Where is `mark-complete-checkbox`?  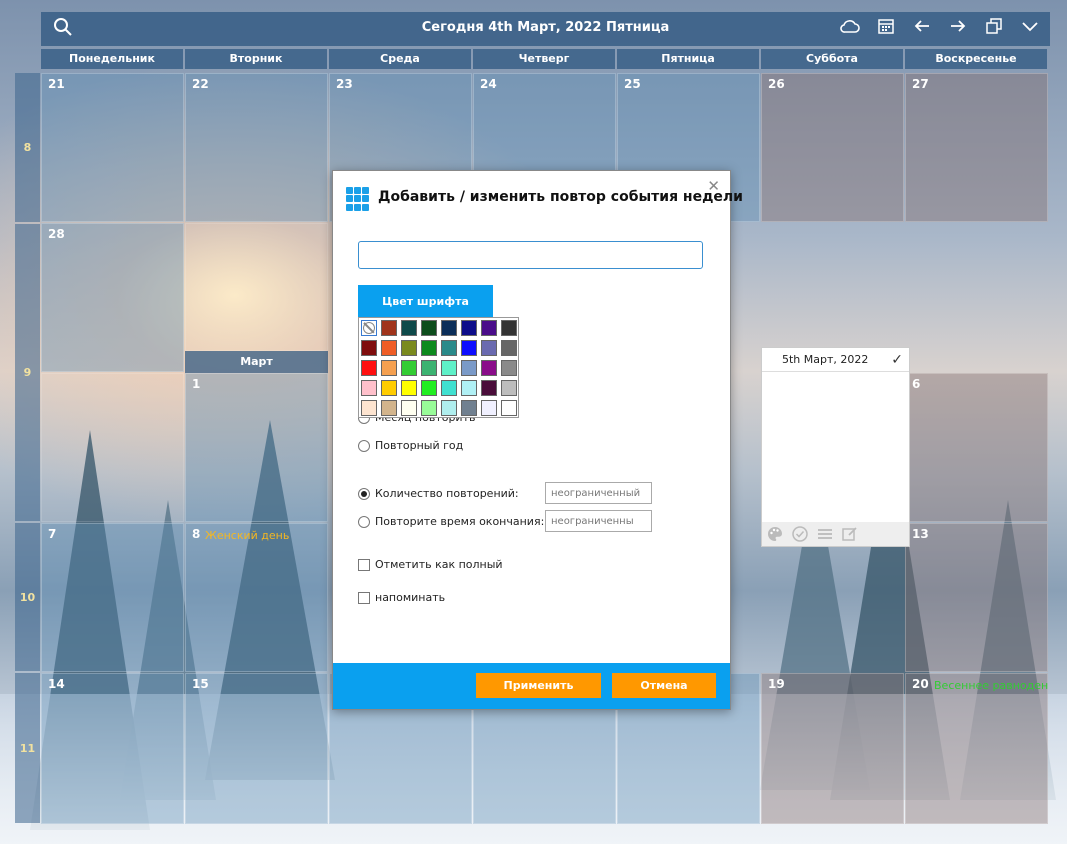
mark-complete-checkbox is located at coordinates (364, 564).